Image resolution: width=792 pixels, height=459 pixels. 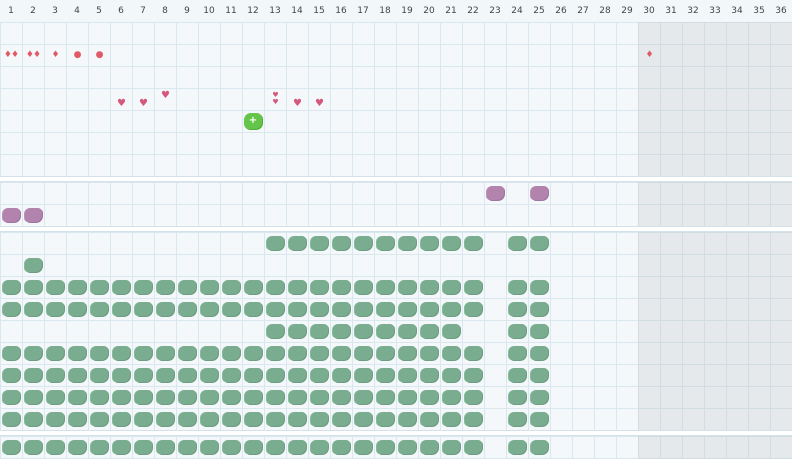 What do you see at coordinates (649, 55) in the screenshot?
I see `marker-cell: ♦` at bounding box center [649, 55].